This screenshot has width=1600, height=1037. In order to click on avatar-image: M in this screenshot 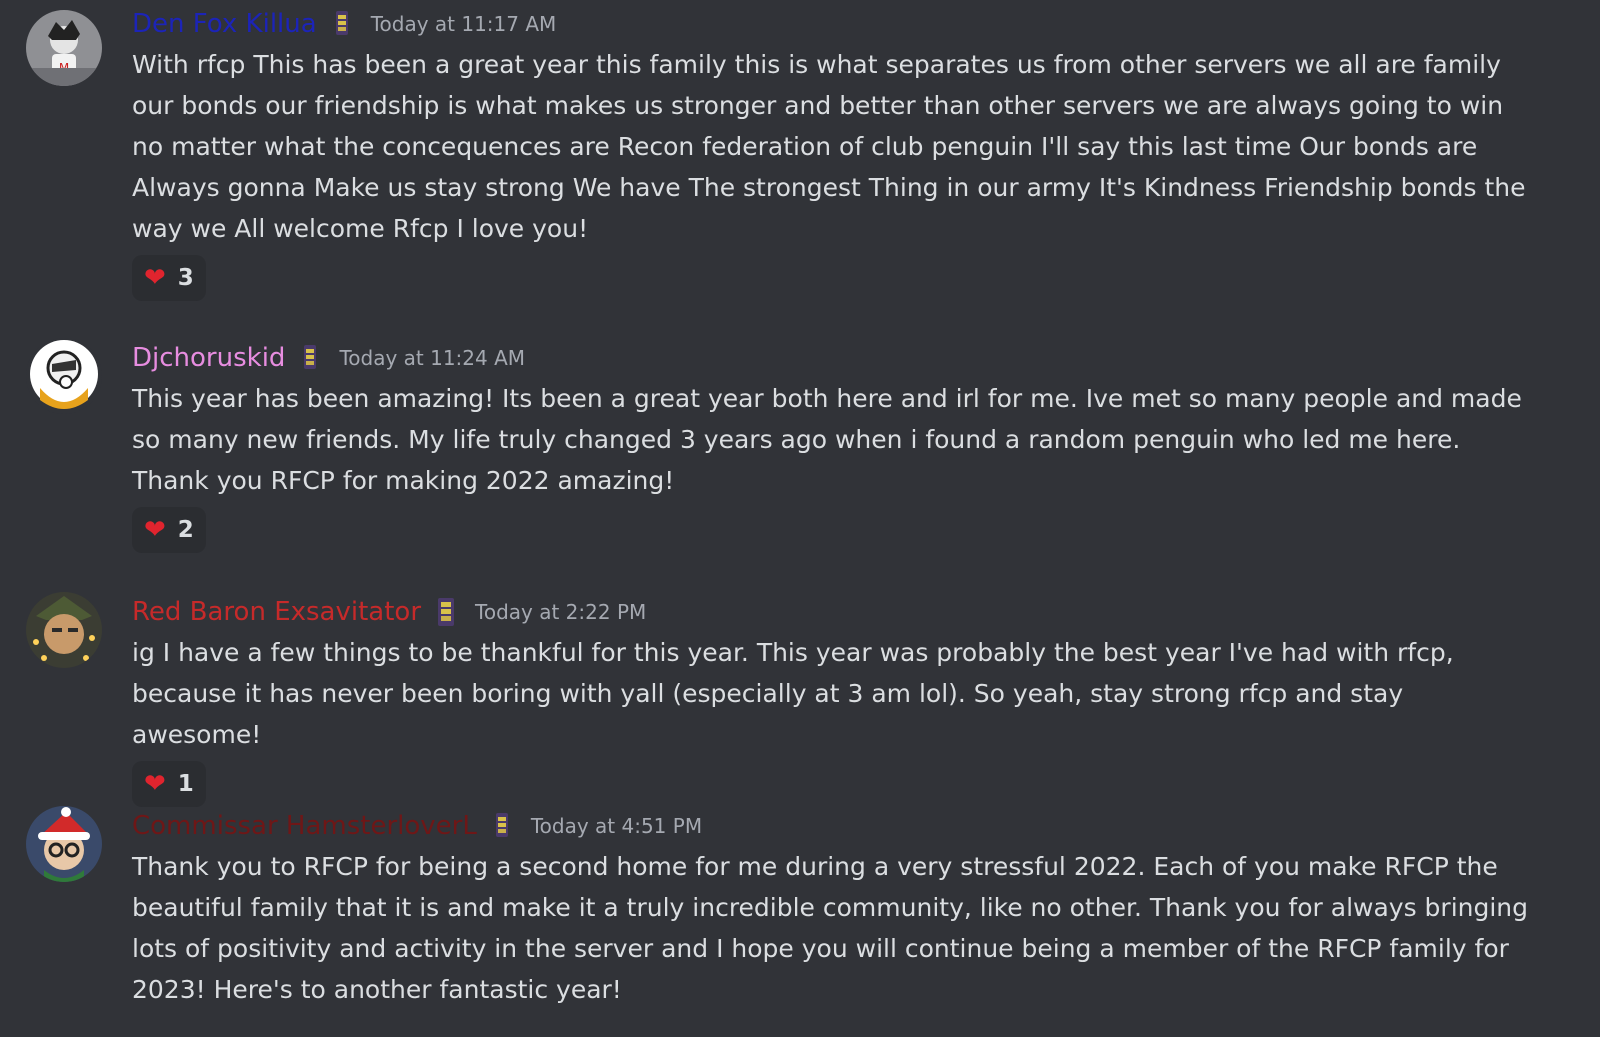, I will do `click(64, 48)`.